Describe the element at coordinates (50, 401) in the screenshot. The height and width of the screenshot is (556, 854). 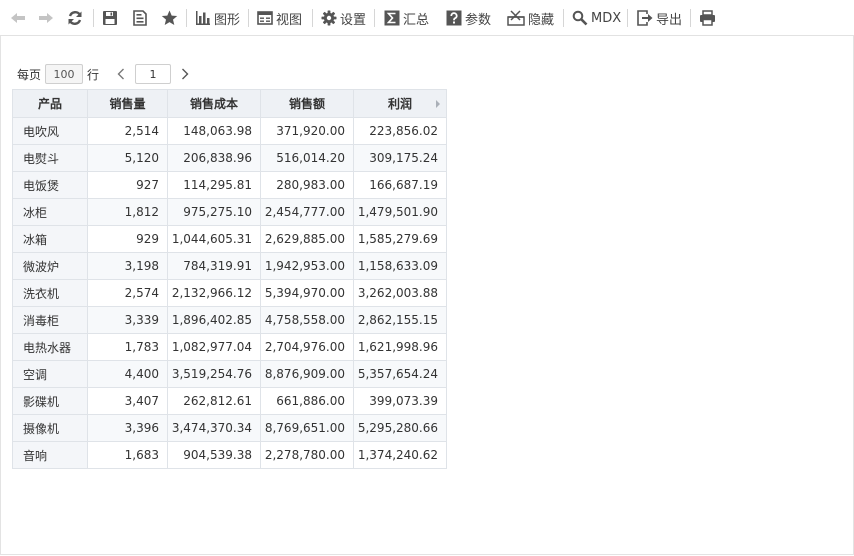
I see `row-header-cell: 影碟机` at that location.